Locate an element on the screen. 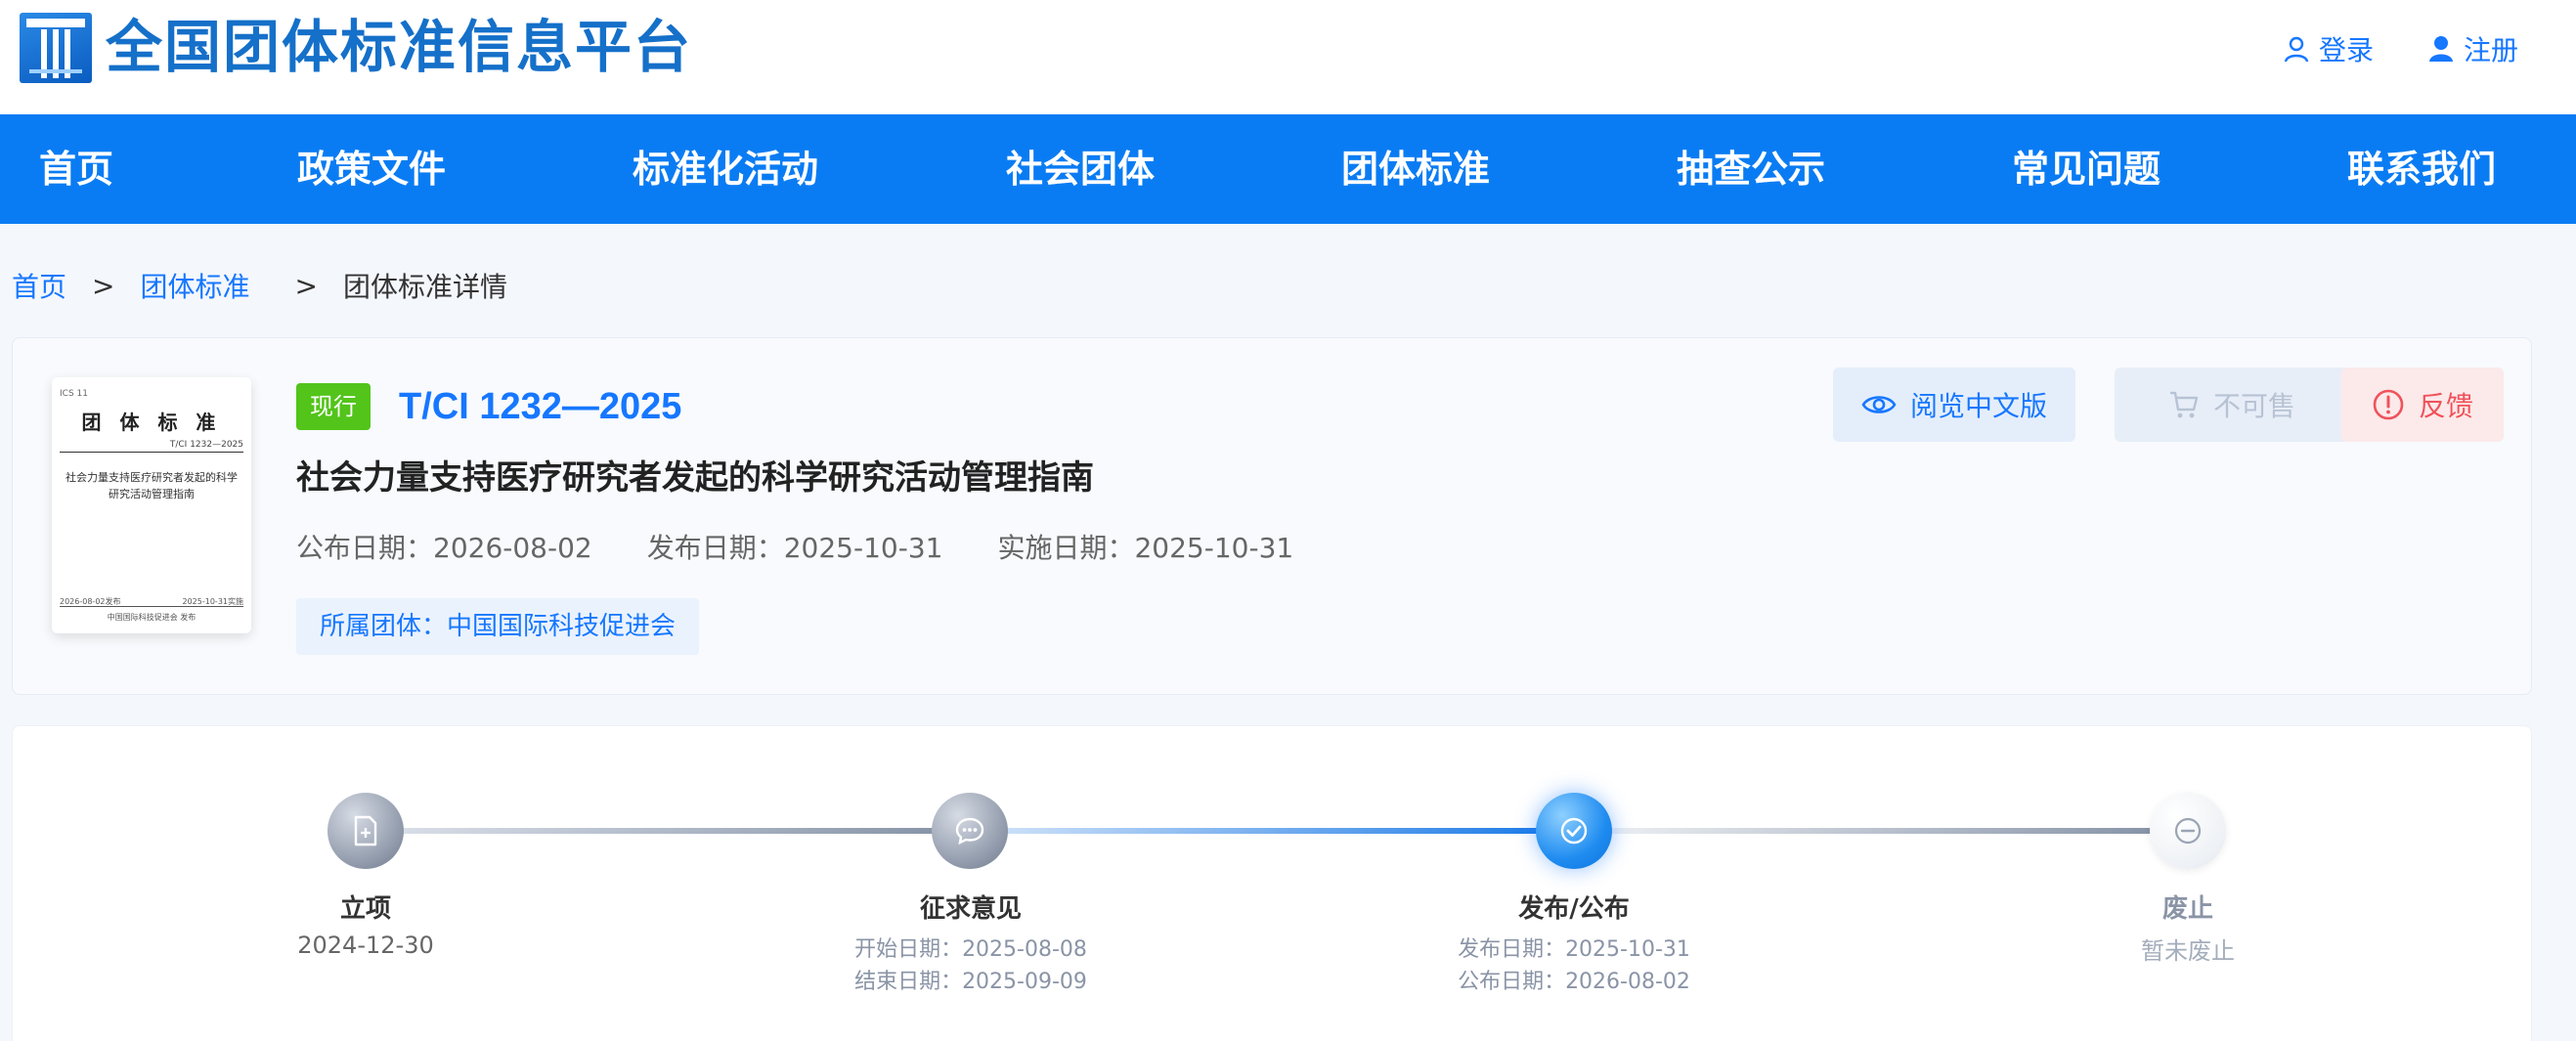 The height and width of the screenshot is (1041, 2576). cover-org: 中国国际科技促进会 发布 is located at coordinates (151, 617).